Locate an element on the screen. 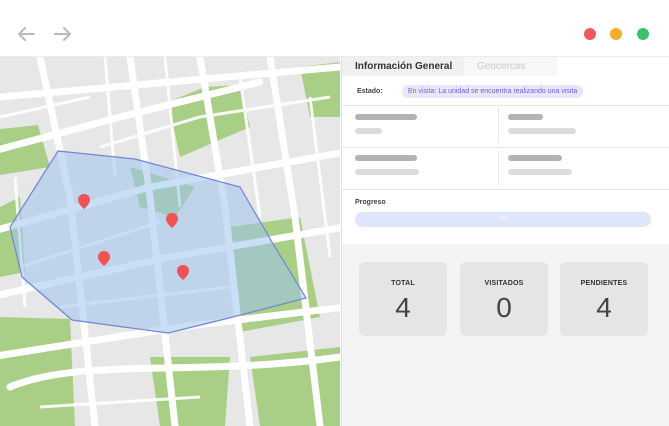 The height and width of the screenshot is (426, 669). stat-card-visitados: VISITADOS 0 is located at coordinates (504, 299).